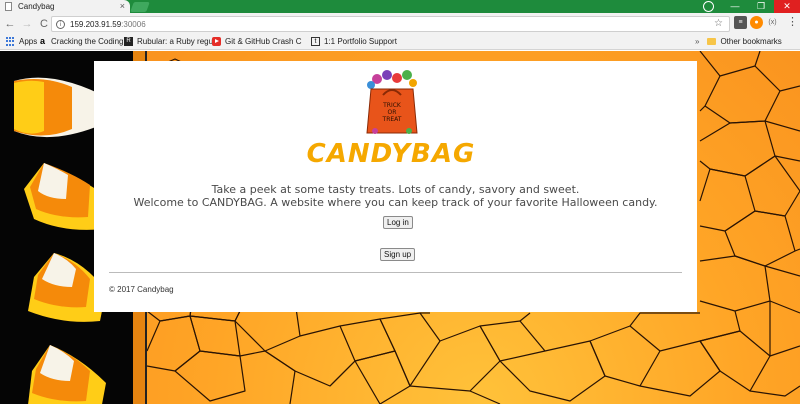  What do you see at coordinates (718, 23) in the screenshot?
I see `bookmark-star-icon: ☆` at bounding box center [718, 23].